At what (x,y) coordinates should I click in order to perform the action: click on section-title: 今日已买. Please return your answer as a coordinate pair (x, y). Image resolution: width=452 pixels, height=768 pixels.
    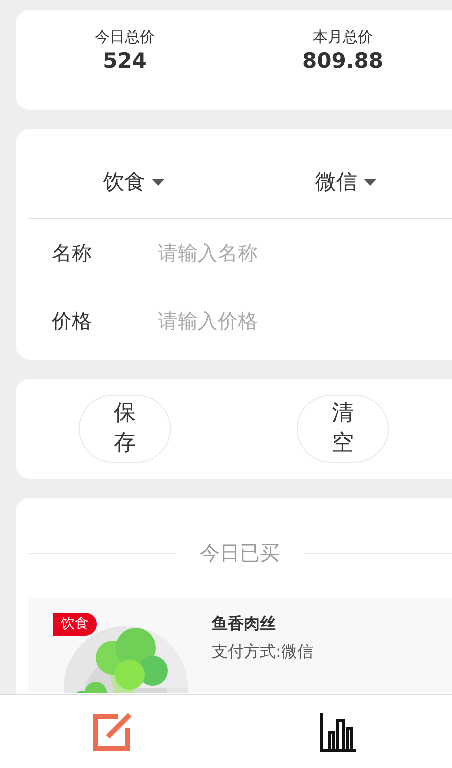
    Looking at the image, I should click on (240, 553).